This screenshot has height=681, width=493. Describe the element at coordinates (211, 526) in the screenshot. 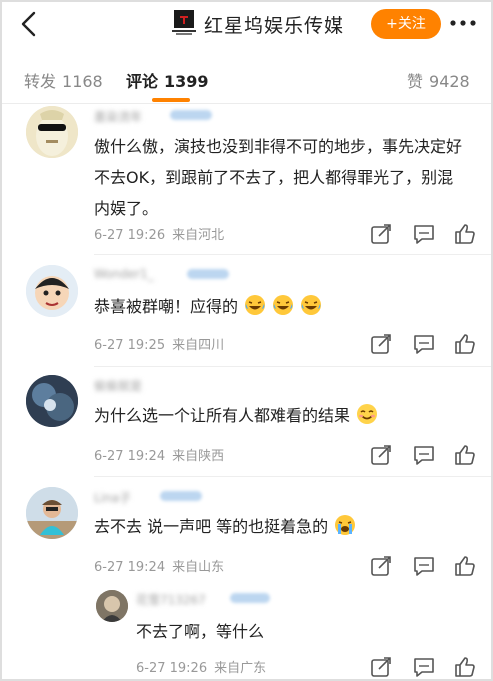

I see `comment-text-content: 去不去 说一声吧 等的也挺着急的` at that location.